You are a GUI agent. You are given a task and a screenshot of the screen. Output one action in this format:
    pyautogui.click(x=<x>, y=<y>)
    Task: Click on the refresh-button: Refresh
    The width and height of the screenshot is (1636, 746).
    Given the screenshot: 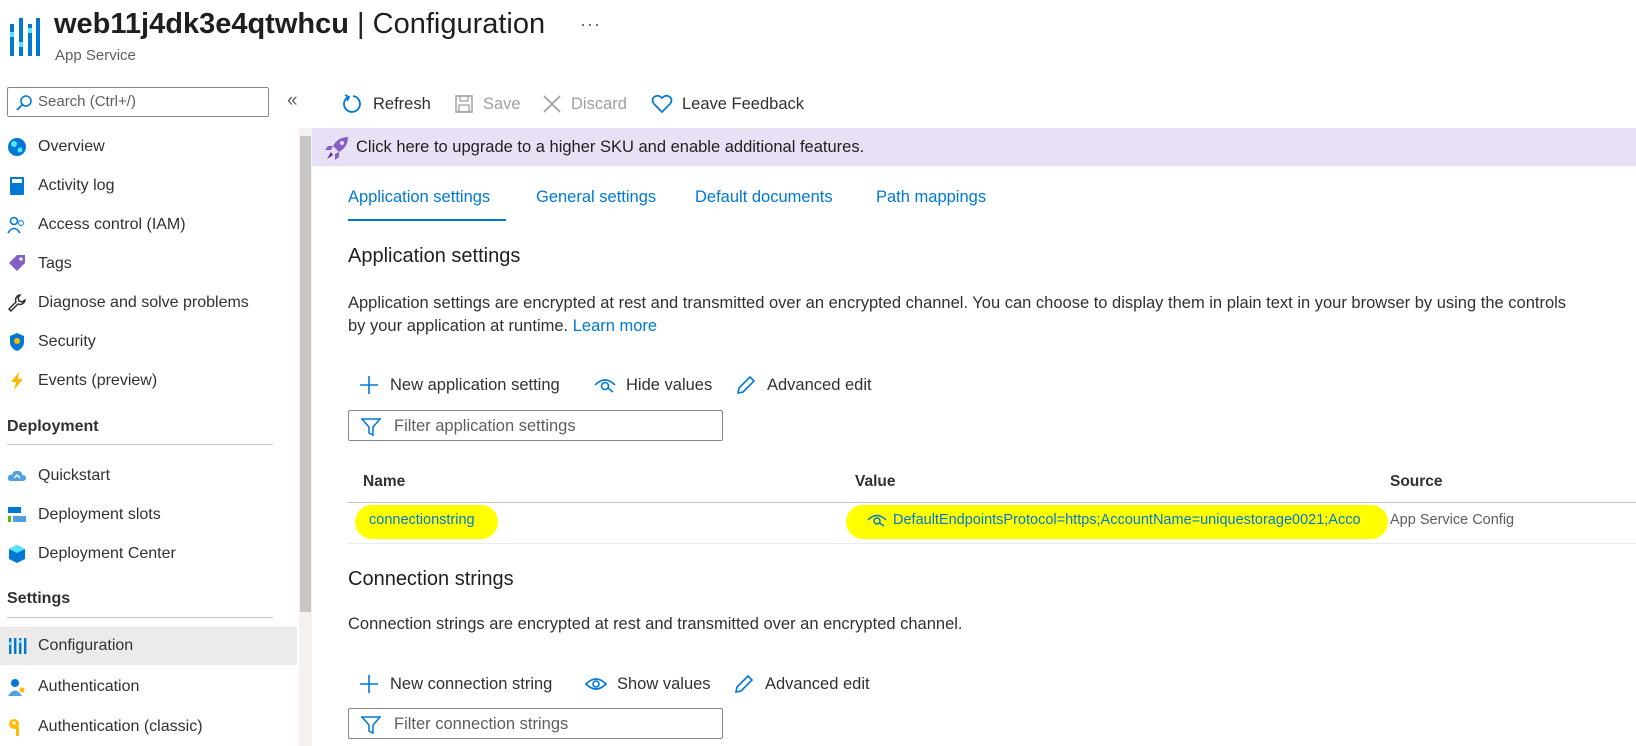 What is the action you would take?
    pyautogui.click(x=386, y=104)
    